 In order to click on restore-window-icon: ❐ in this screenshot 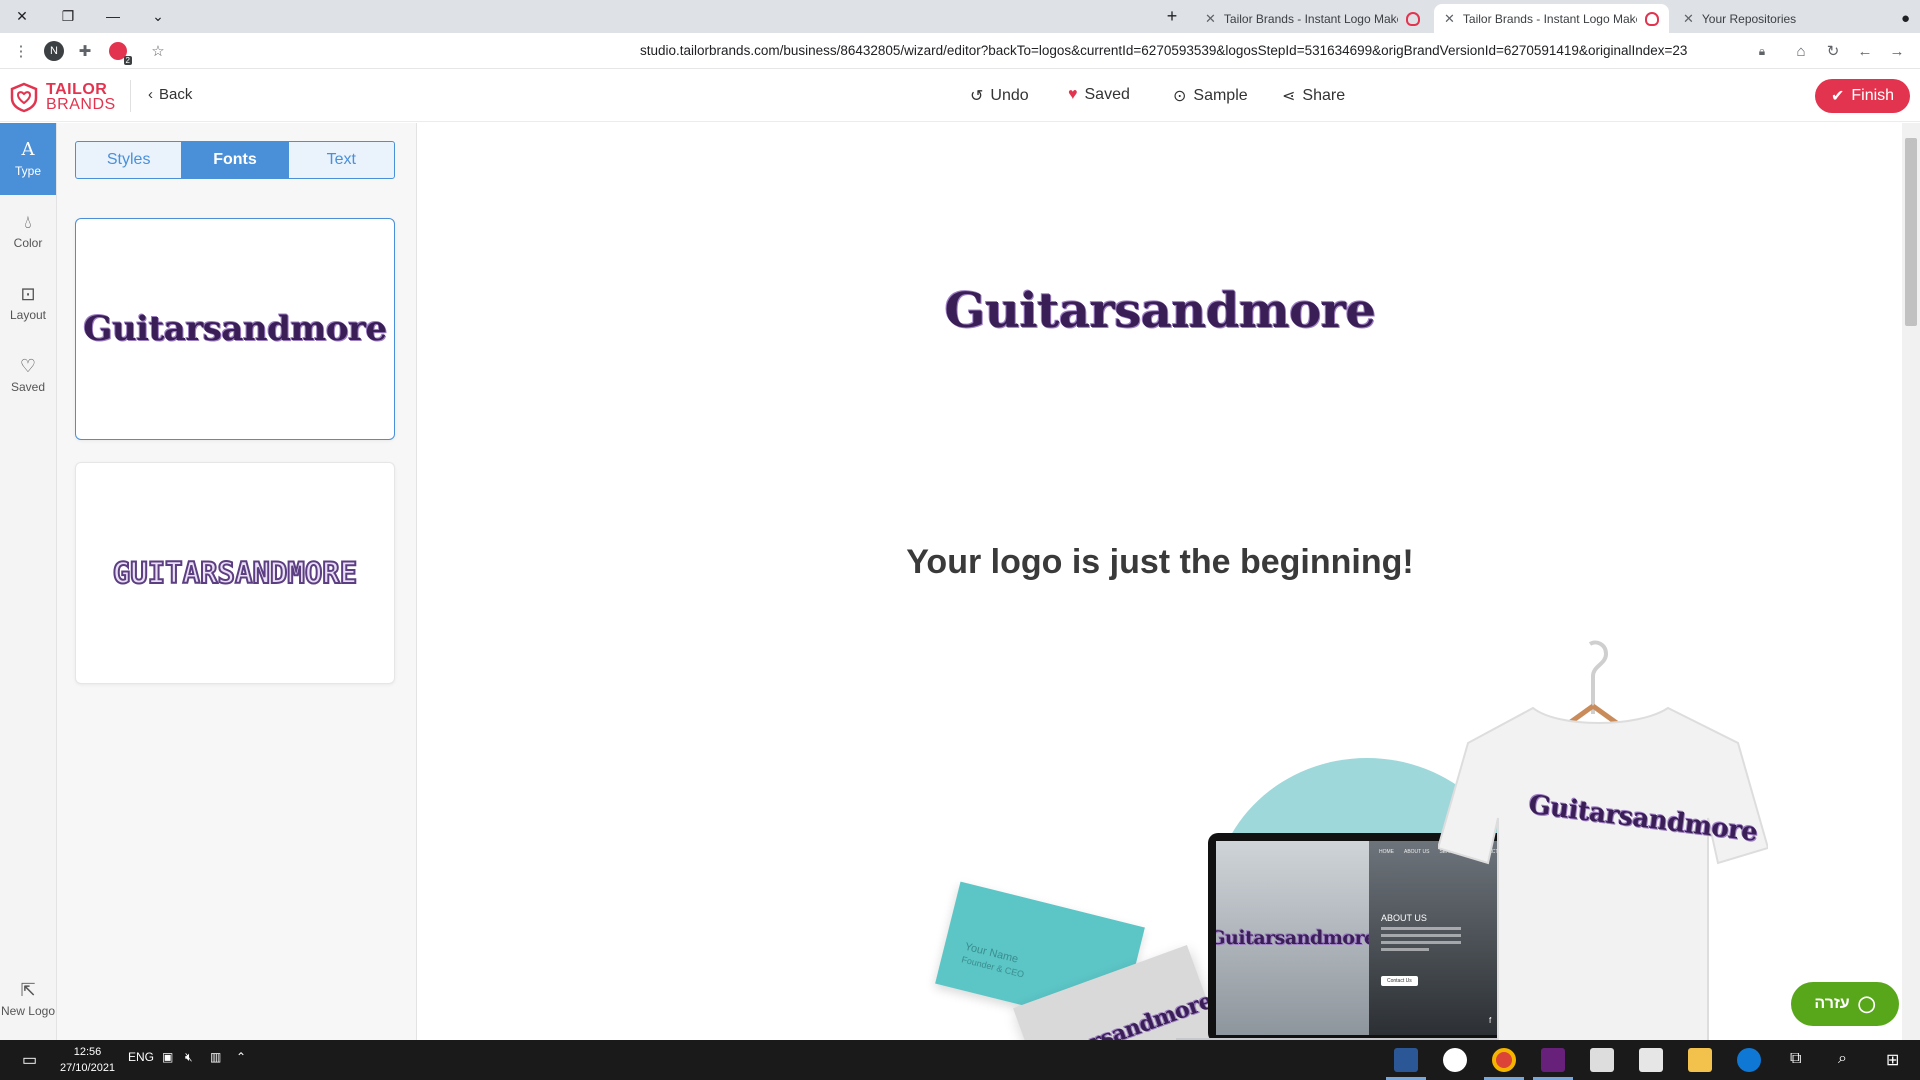, I will do `click(68, 16)`.